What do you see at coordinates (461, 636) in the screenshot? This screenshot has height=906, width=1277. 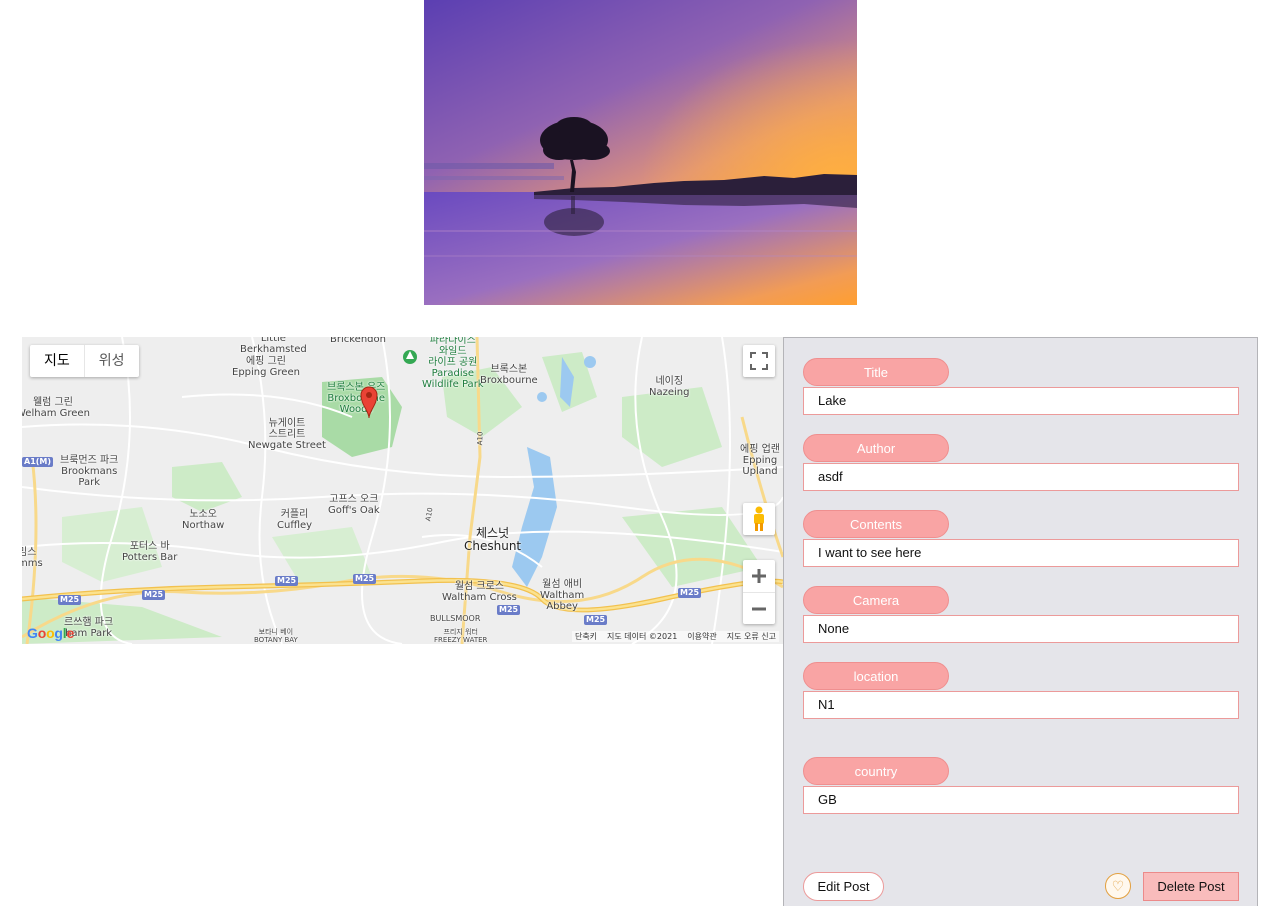 I see `map-label-freezy: 프리지 워터 FREEZY WATER` at bounding box center [461, 636].